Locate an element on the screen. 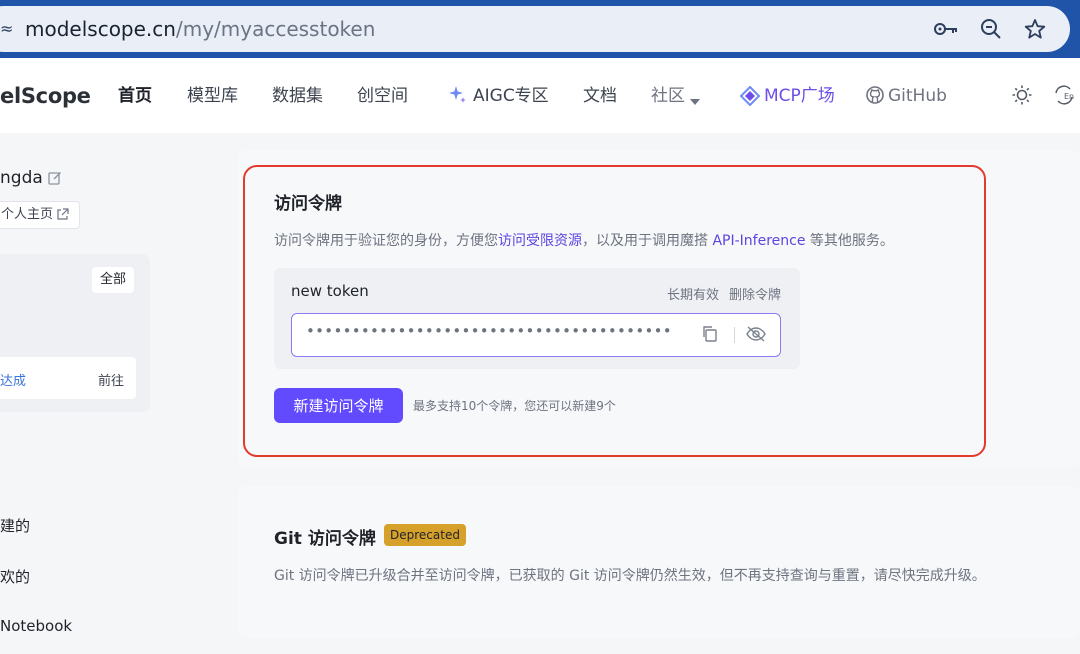 The height and width of the screenshot is (654, 1080). zoom-icon is located at coordinates (991, 29).